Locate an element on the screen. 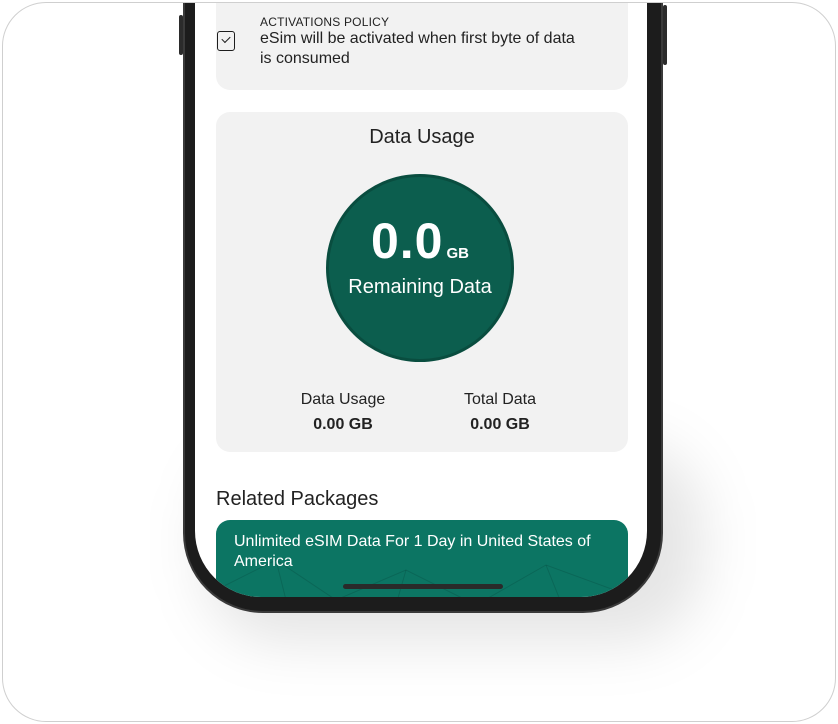  related-packages-heading: Related Packages is located at coordinates (297, 499).